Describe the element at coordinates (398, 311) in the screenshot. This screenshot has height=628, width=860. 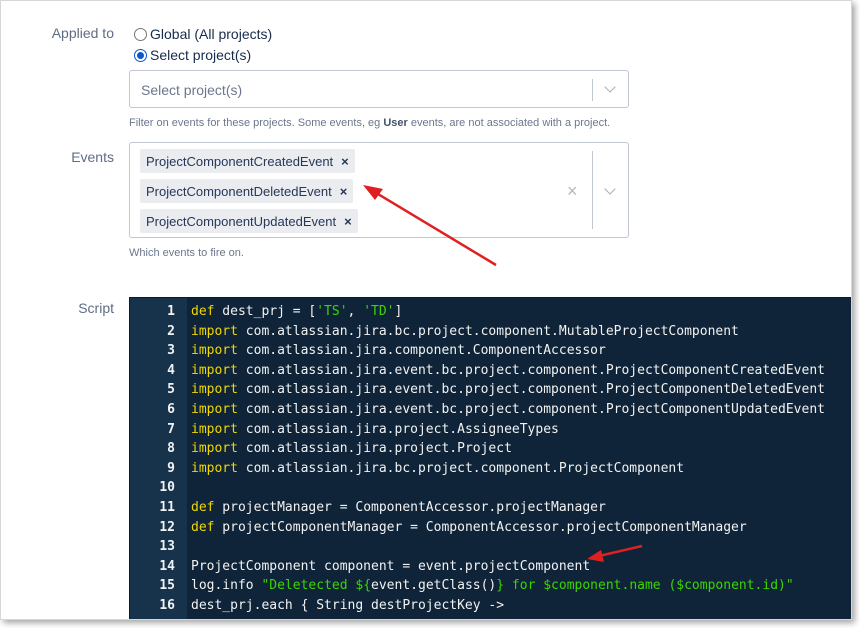
I see `code-token: ]` at that location.